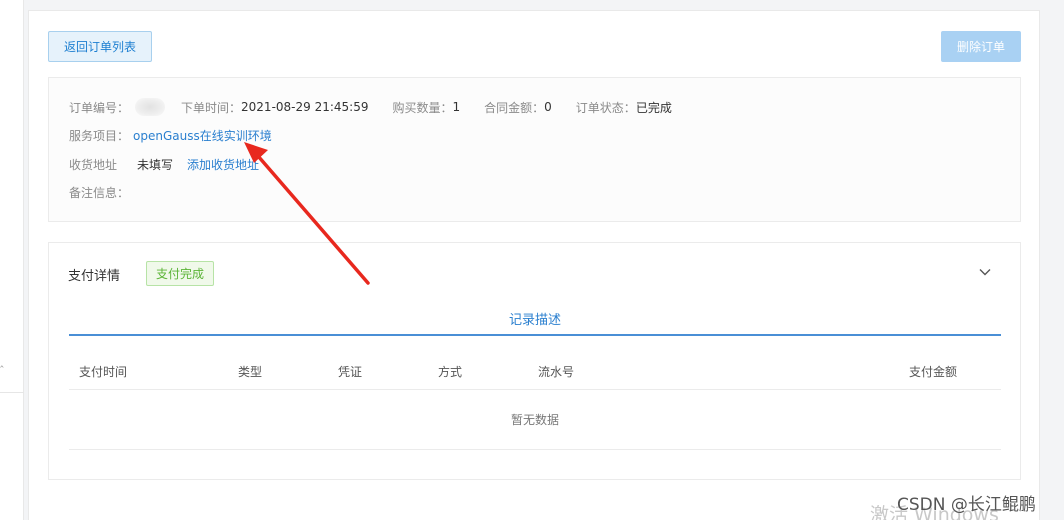 The height and width of the screenshot is (520, 1064). What do you see at coordinates (605, 107) in the screenshot?
I see `status-label: 订单状态：` at bounding box center [605, 107].